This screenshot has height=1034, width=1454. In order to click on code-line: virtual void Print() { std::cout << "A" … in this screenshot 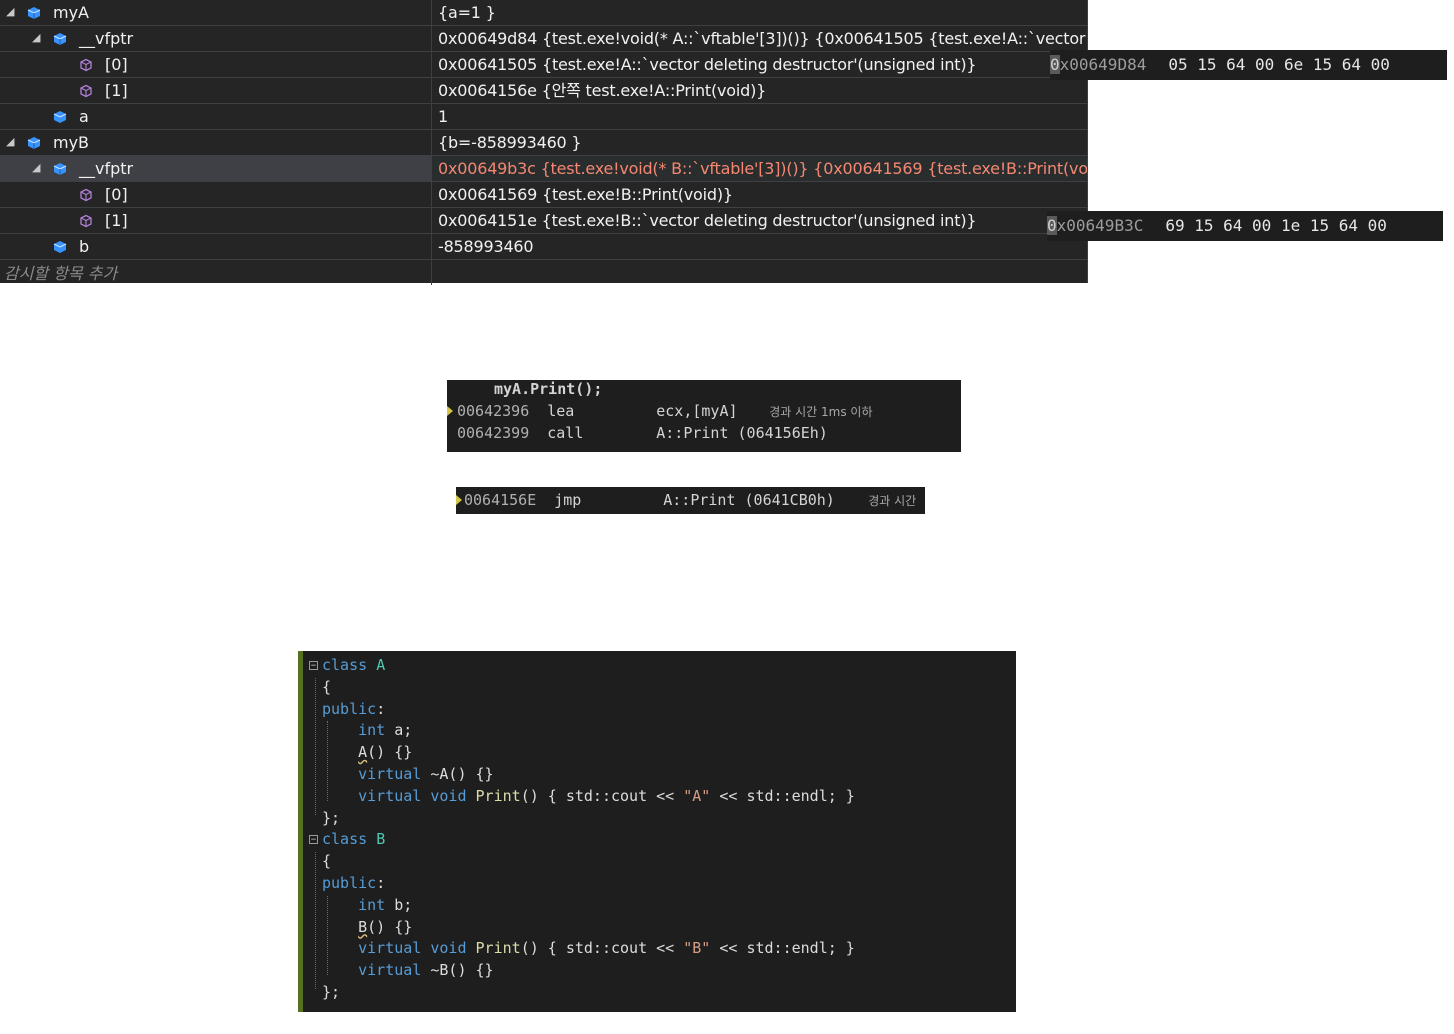, I will do `click(588, 796)`.